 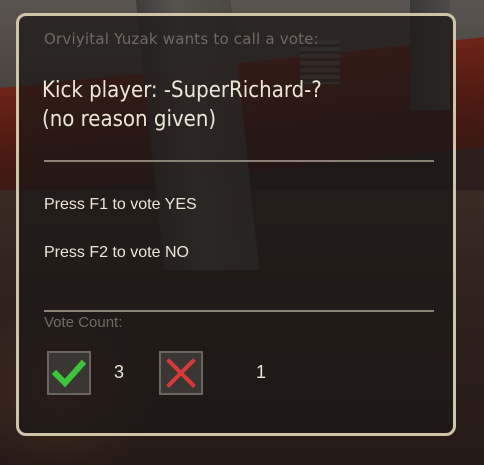 I want to click on vote-no-count: 1, so click(x=261, y=372).